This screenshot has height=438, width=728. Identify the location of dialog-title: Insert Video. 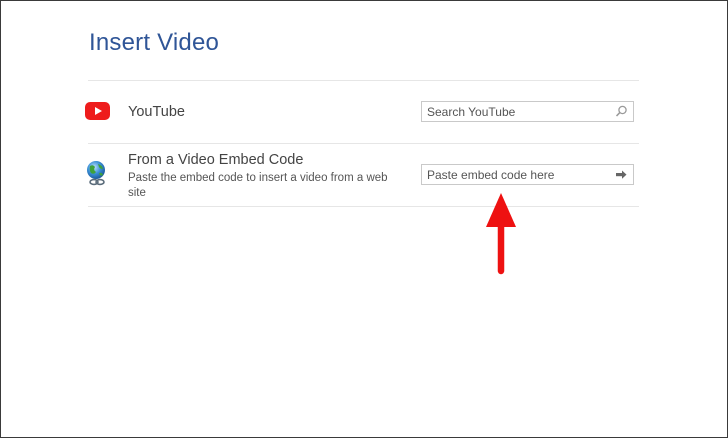
(154, 42).